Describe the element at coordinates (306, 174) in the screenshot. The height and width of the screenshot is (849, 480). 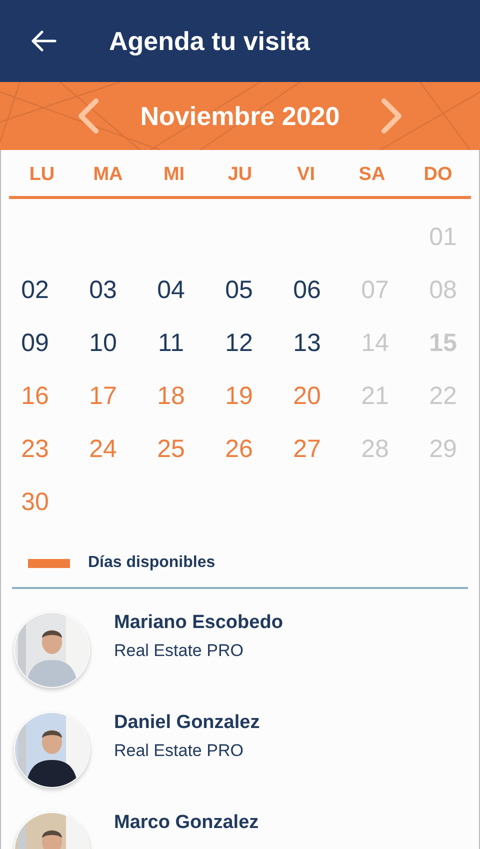
I see `weekday-label: VI` at that location.